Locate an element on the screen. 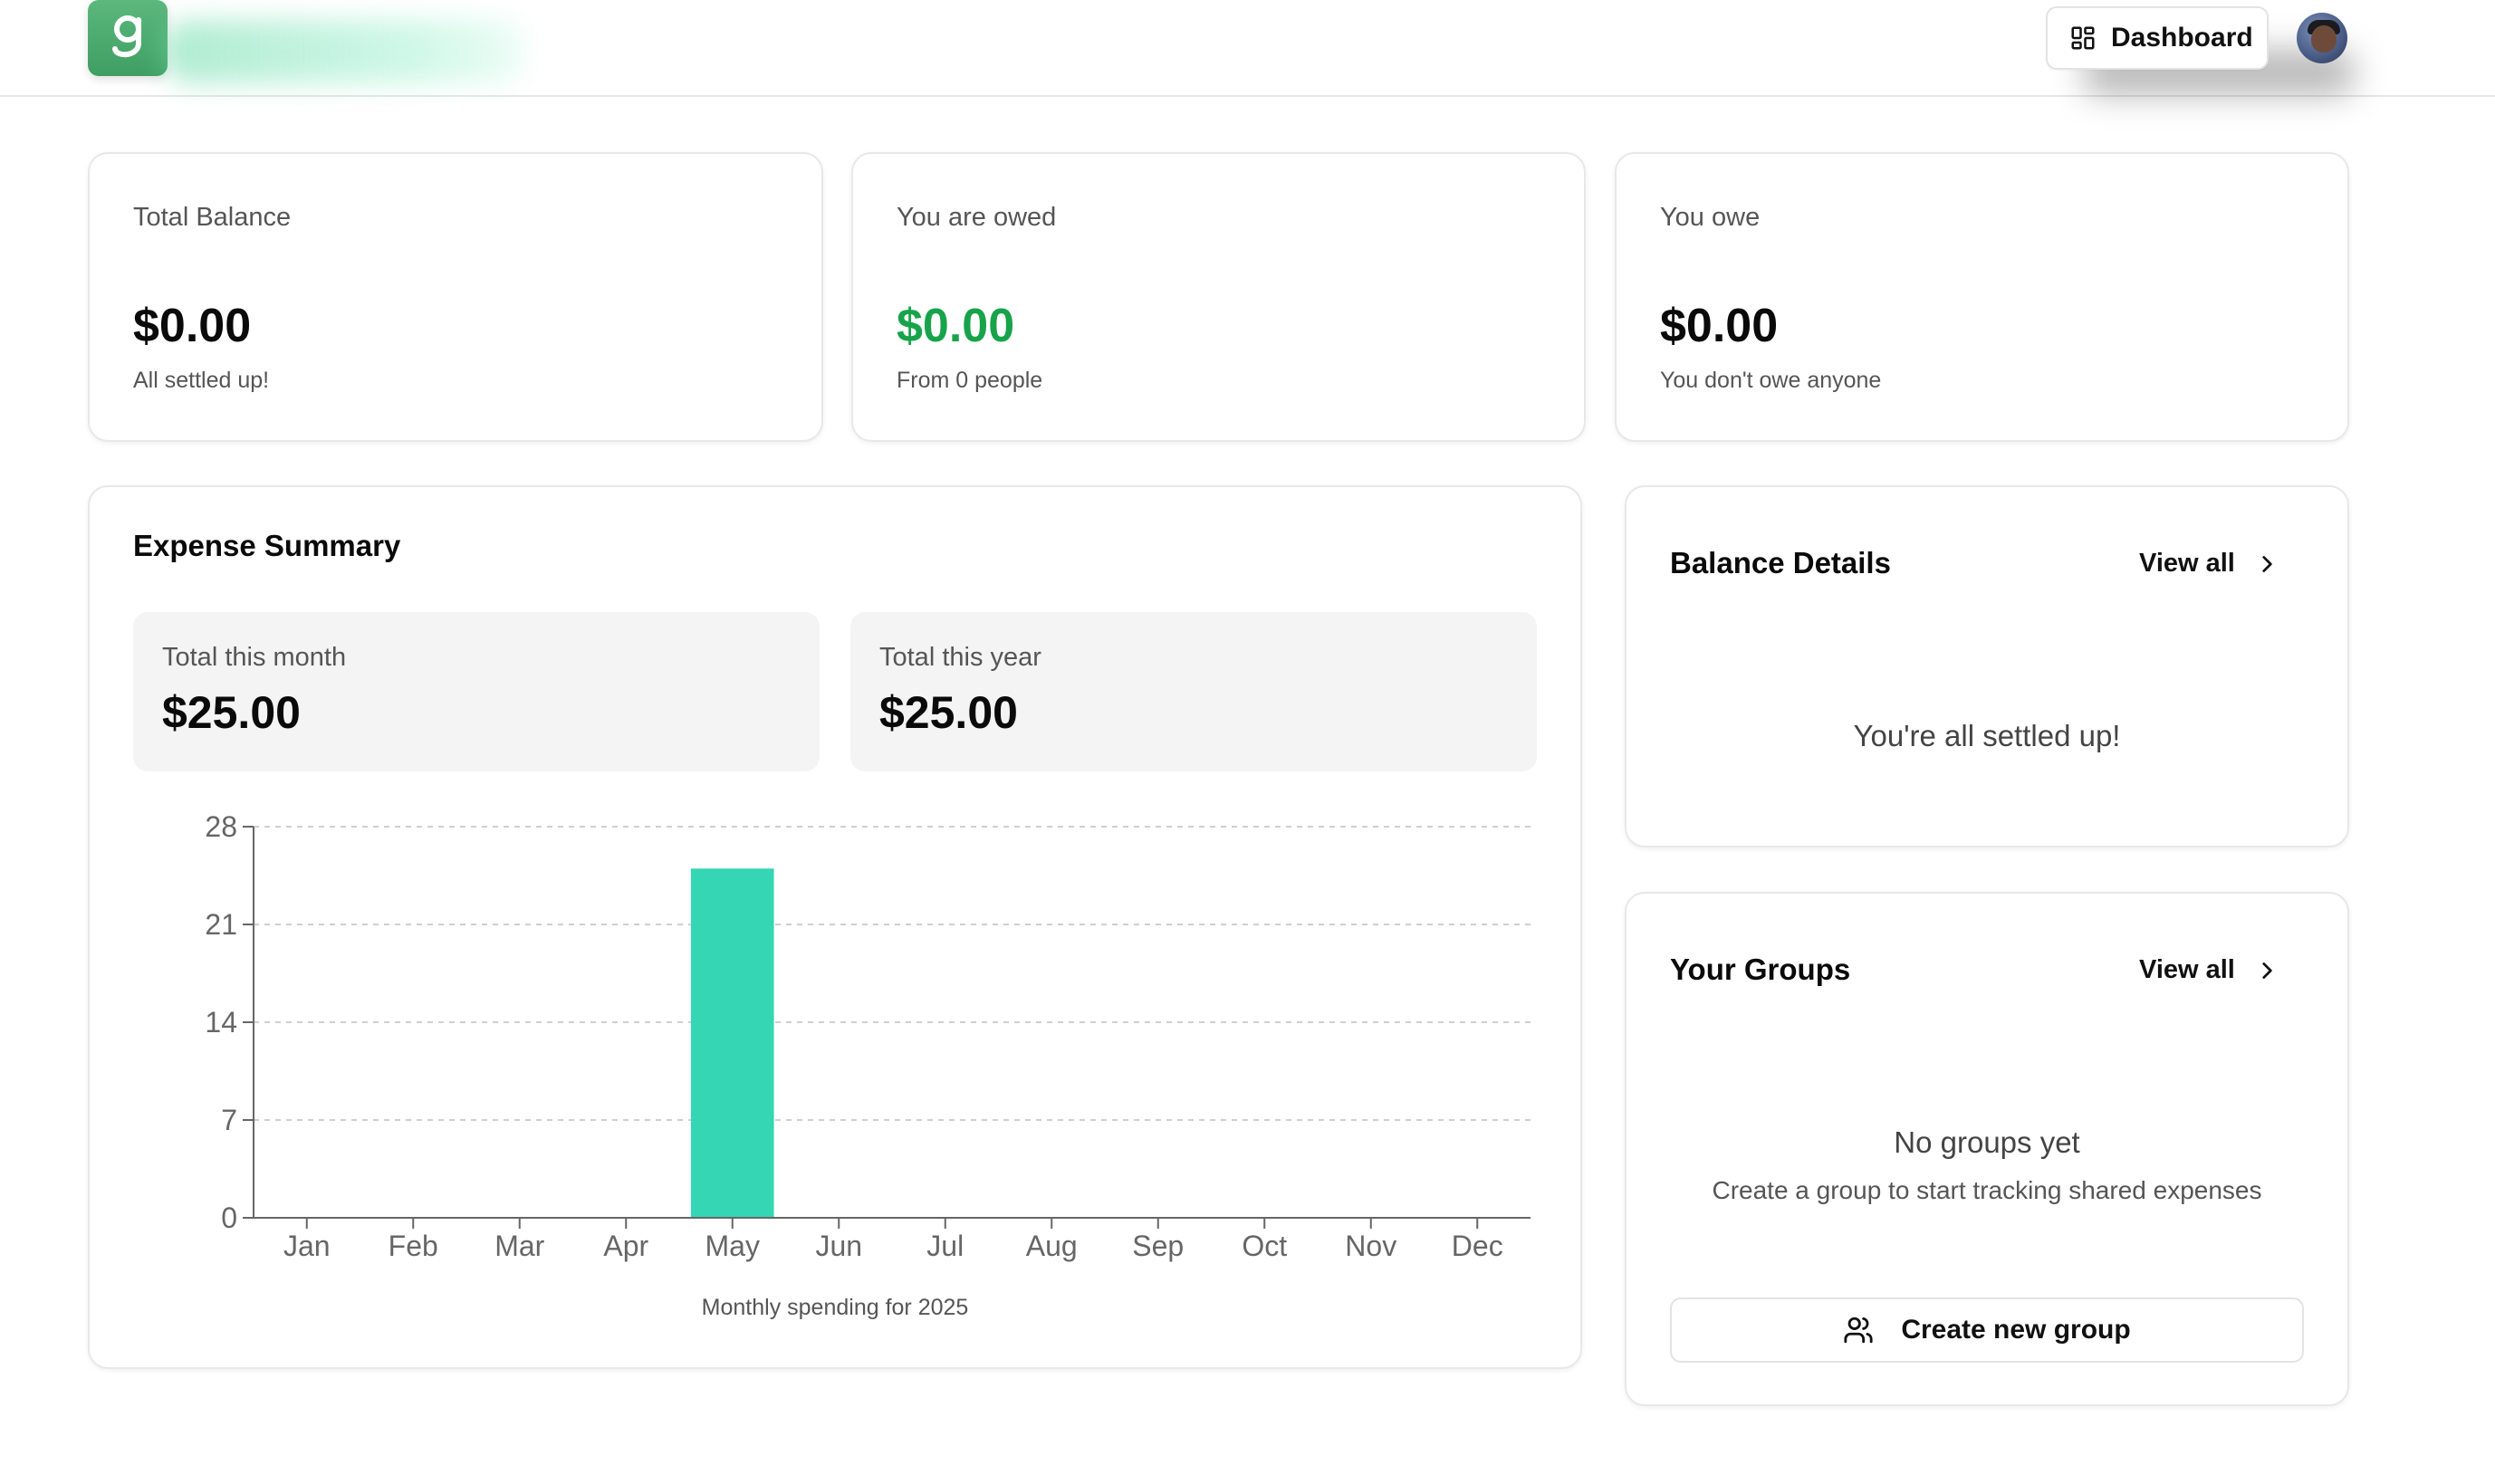 The height and width of the screenshot is (1484, 2495). dashboard-button-label: Dashboard is located at coordinates (2182, 38).